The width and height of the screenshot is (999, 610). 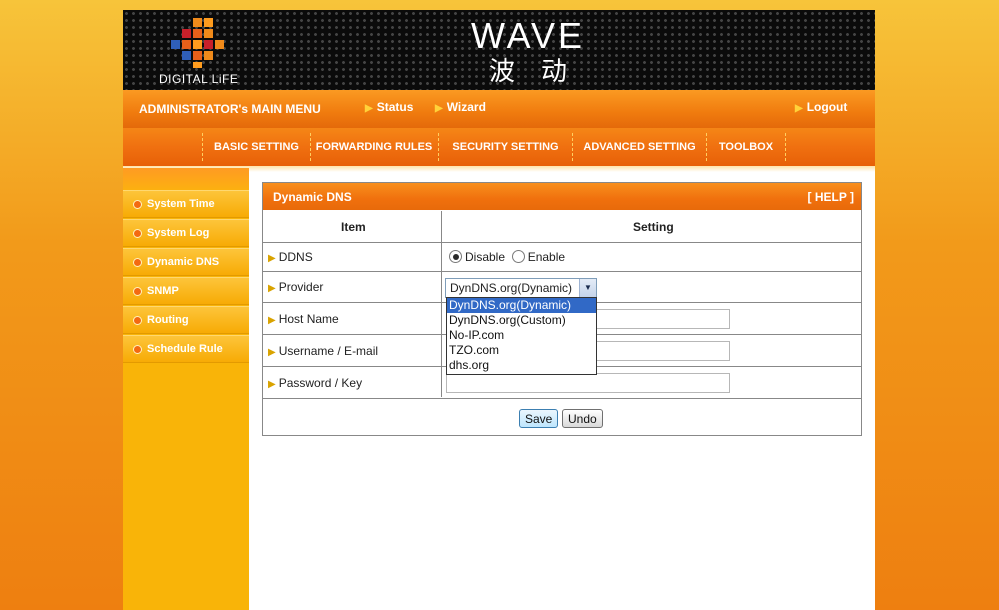 I want to click on ddns-disable-radio, so click(x=455, y=256).